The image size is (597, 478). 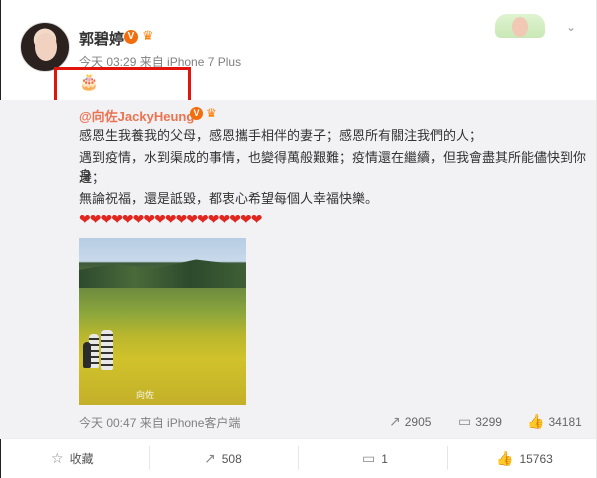 I want to click on original-like-count: 34181, so click(x=565, y=421).